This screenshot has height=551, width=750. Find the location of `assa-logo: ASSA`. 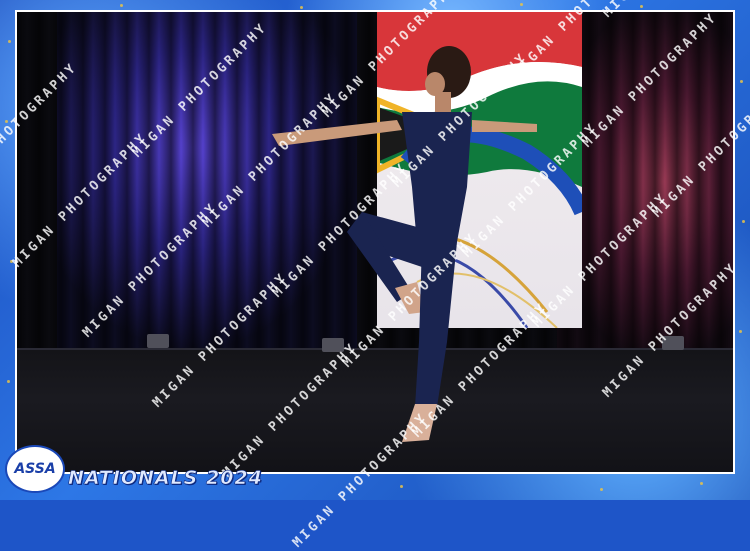

assa-logo: ASSA is located at coordinates (35, 469).